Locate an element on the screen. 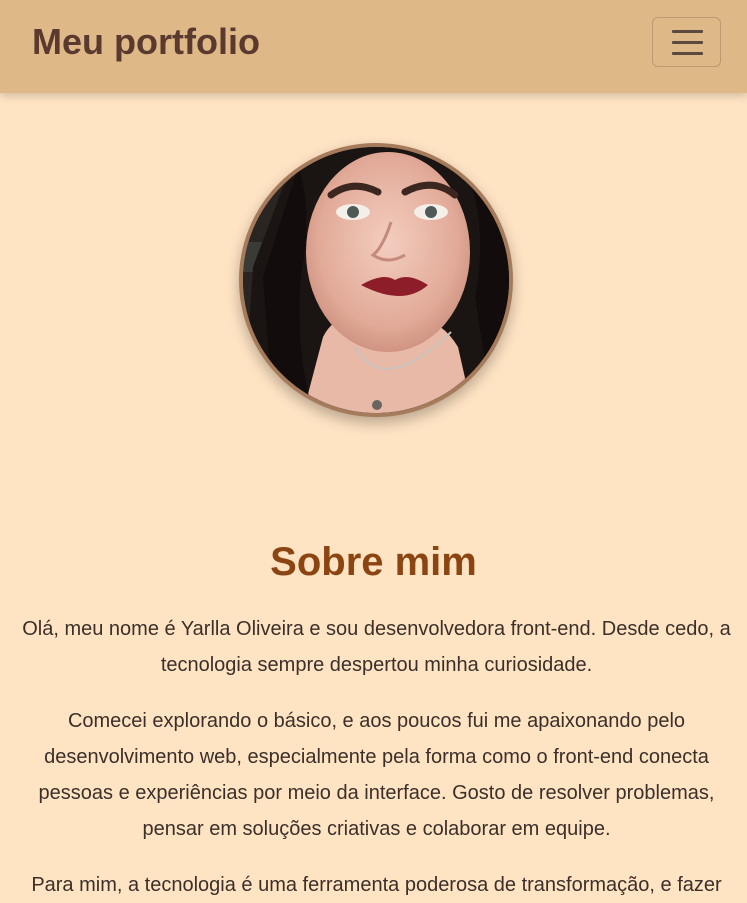 The image size is (747, 903). profile-photo is located at coordinates (376, 280).